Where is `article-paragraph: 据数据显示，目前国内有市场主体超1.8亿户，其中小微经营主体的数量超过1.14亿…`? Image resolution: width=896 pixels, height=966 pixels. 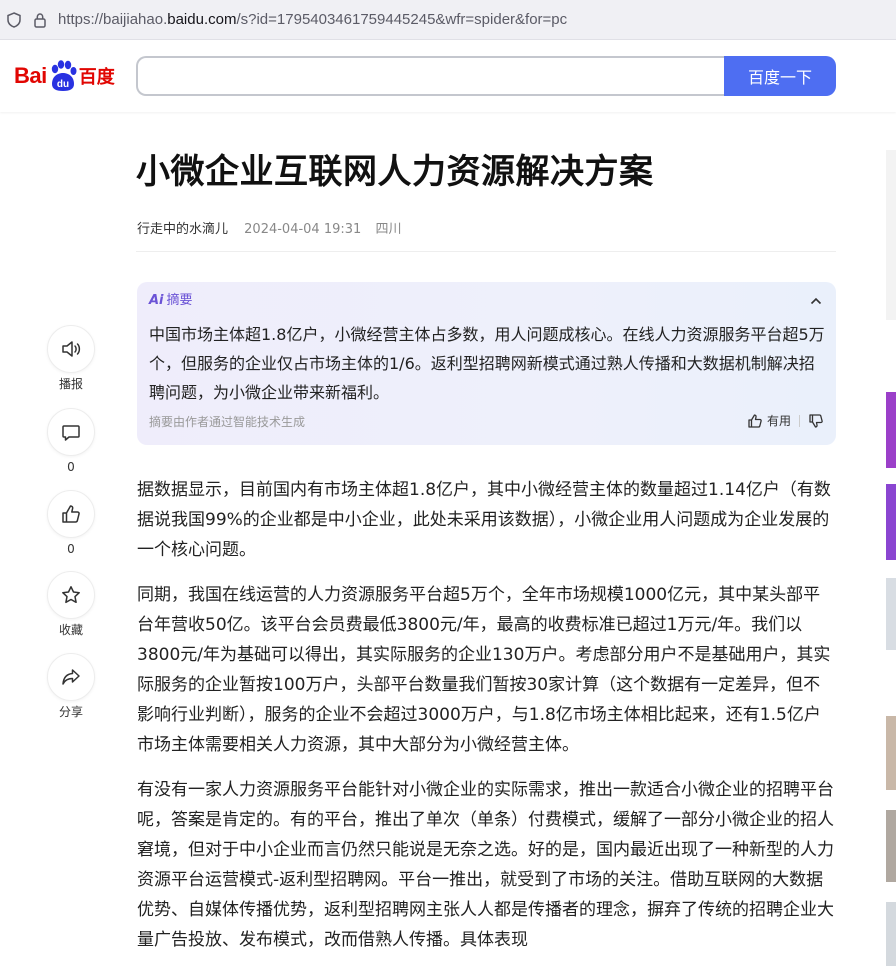
article-paragraph: 据数据显示，目前国内有市场主体超1.8亿户，其中小微经营主体的数量超过1.14亿… is located at coordinates (484, 520).